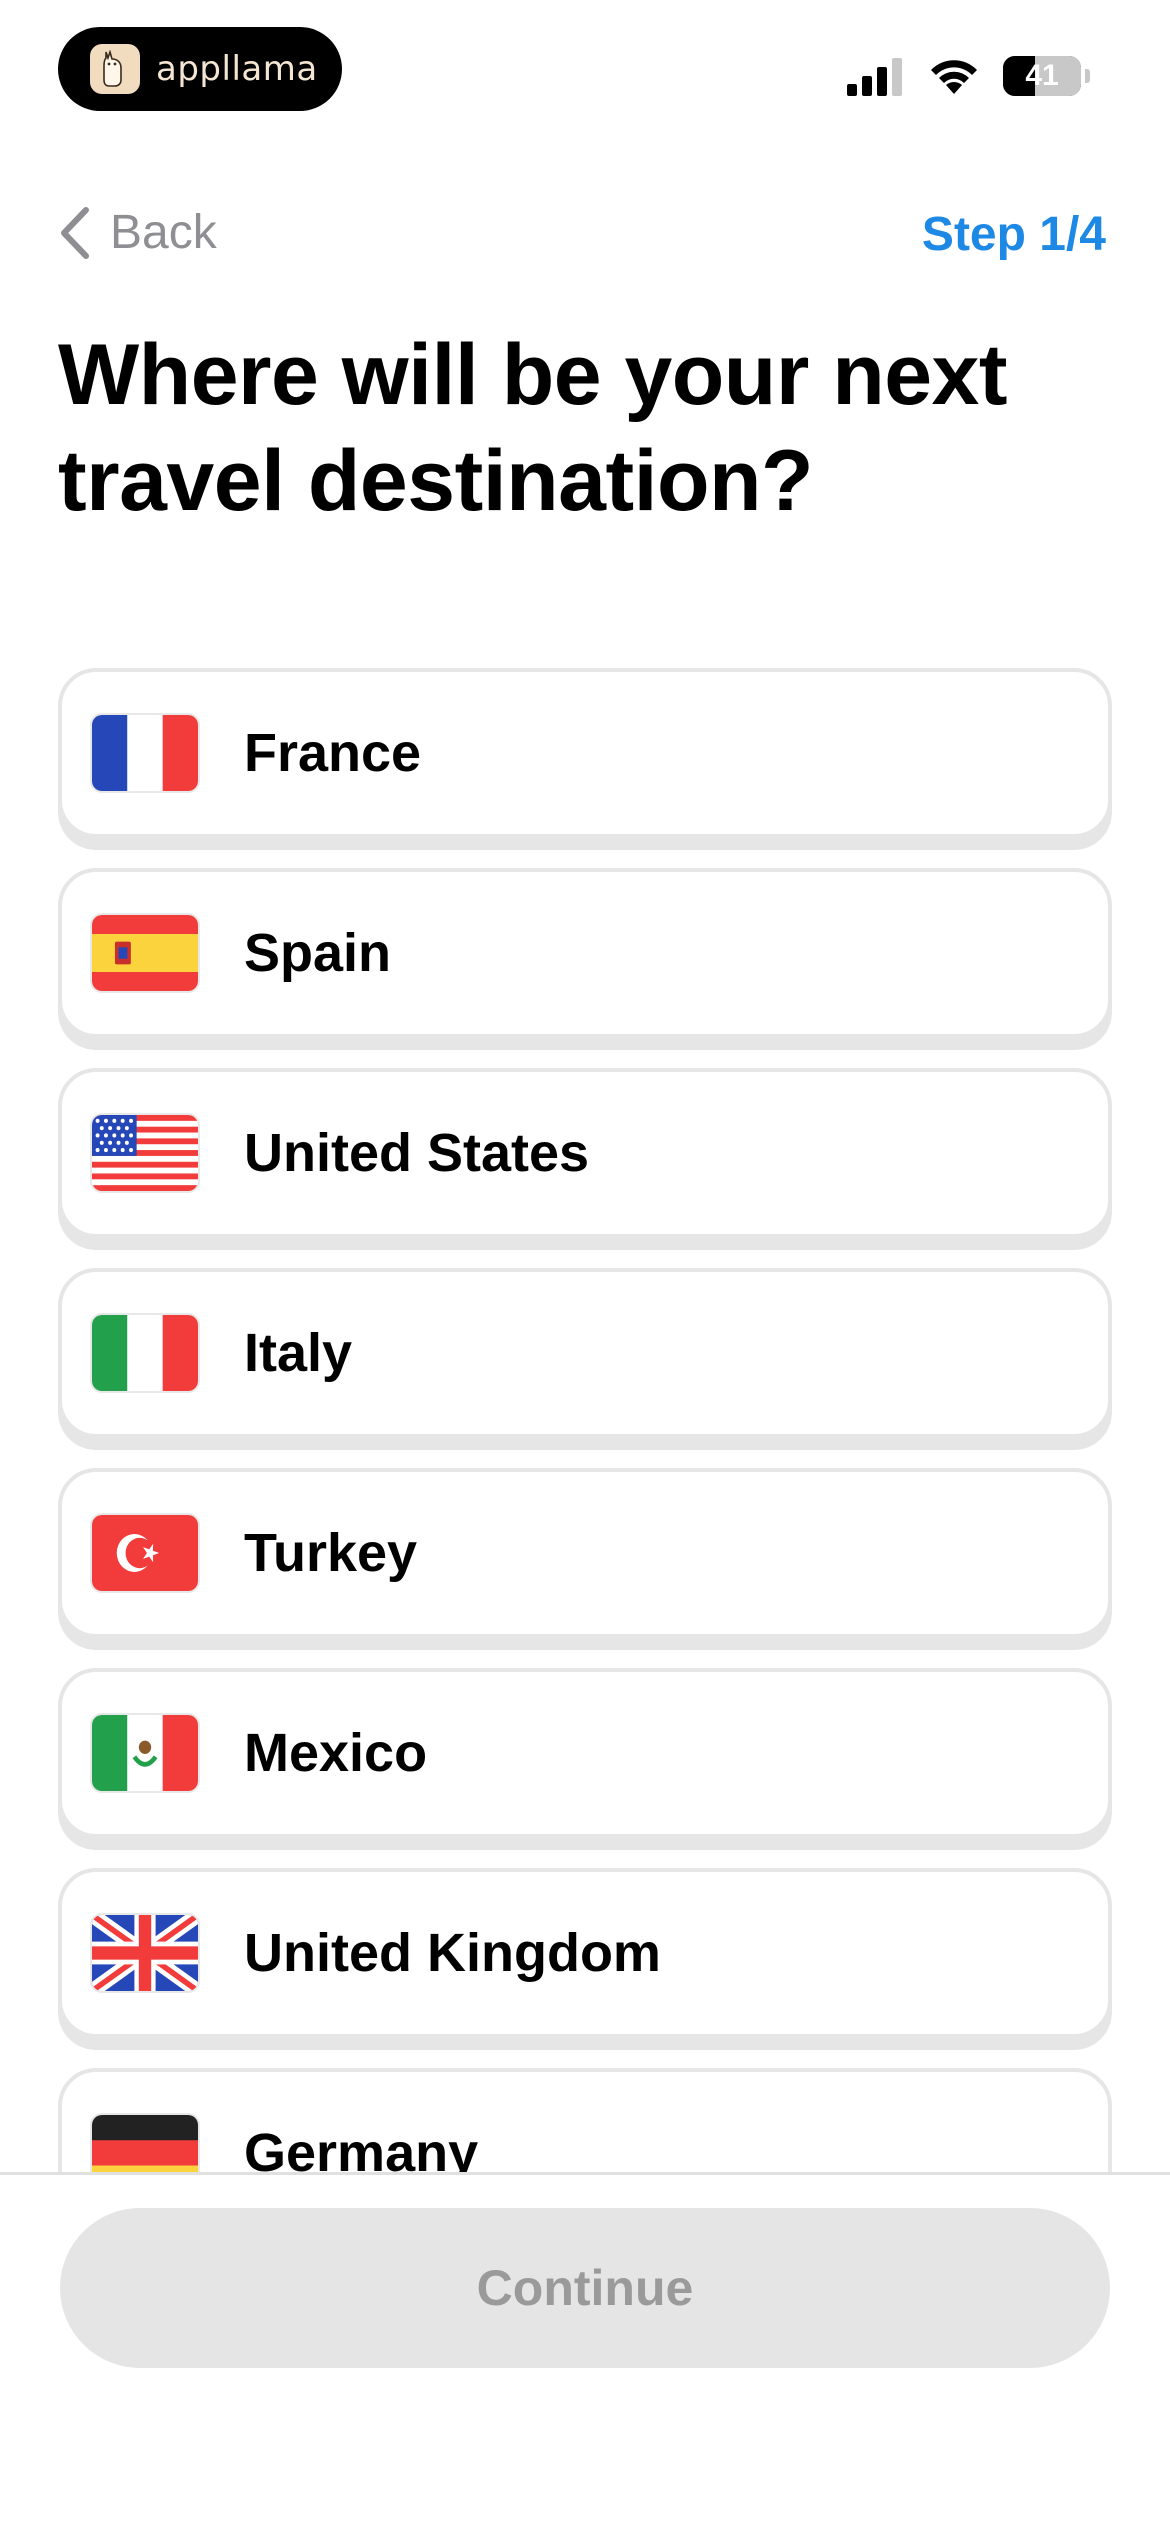 The width and height of the screenshot is (1170, 2532). I want to click on option-label: Spain, so click(318, 953).